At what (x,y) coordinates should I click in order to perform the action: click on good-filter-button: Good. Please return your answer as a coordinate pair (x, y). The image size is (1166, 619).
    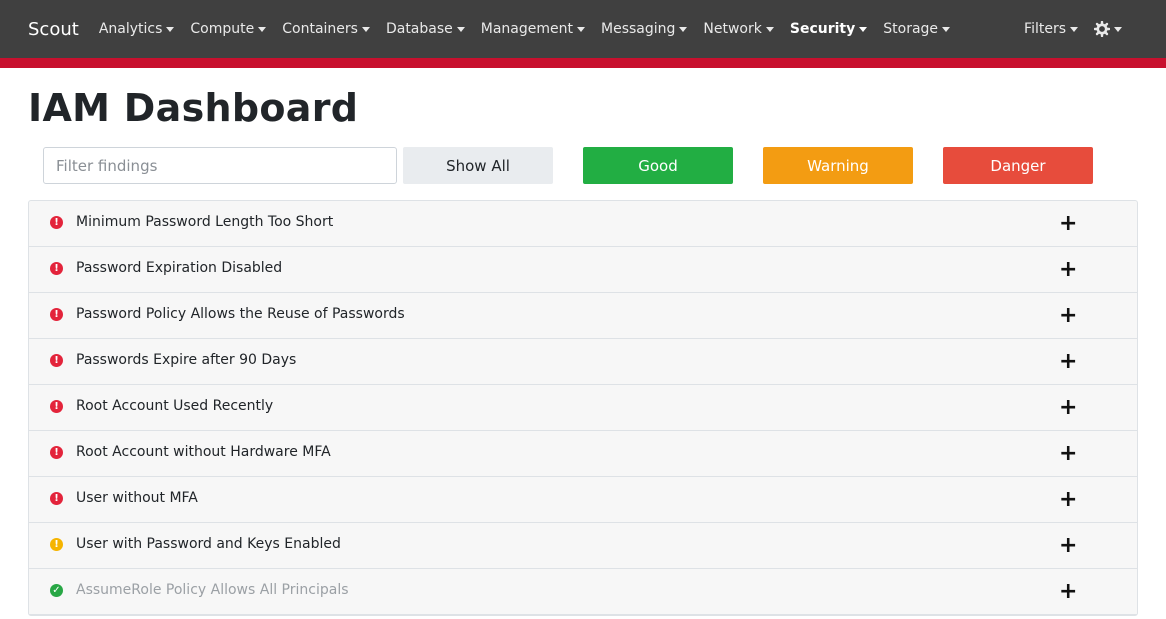
    Looking at the image, I should click on (658, 165).